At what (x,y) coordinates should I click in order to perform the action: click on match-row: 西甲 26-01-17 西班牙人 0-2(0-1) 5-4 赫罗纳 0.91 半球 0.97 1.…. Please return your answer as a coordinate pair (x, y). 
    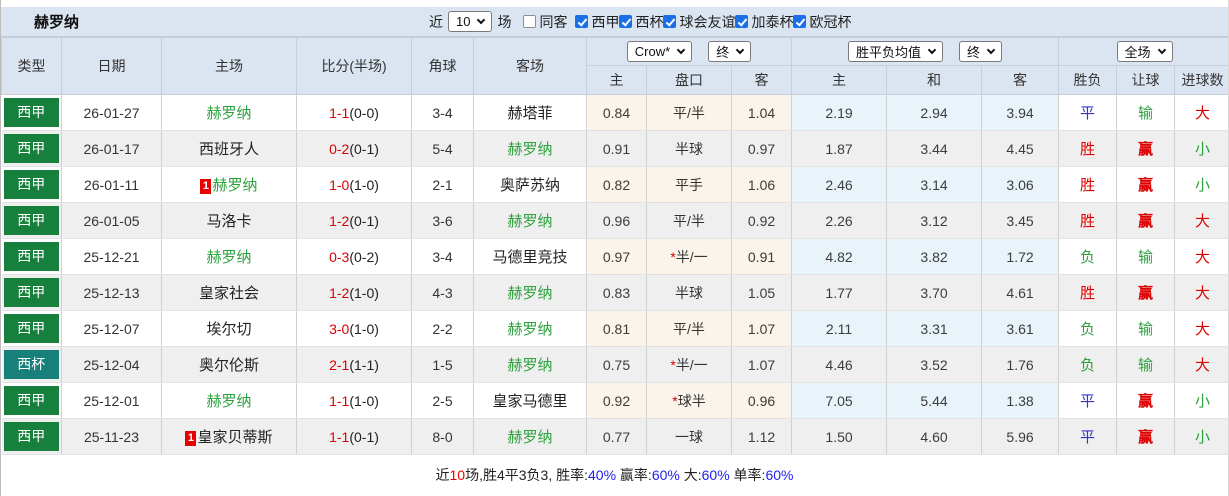
    Looking at the image, I should click on (614, 148).